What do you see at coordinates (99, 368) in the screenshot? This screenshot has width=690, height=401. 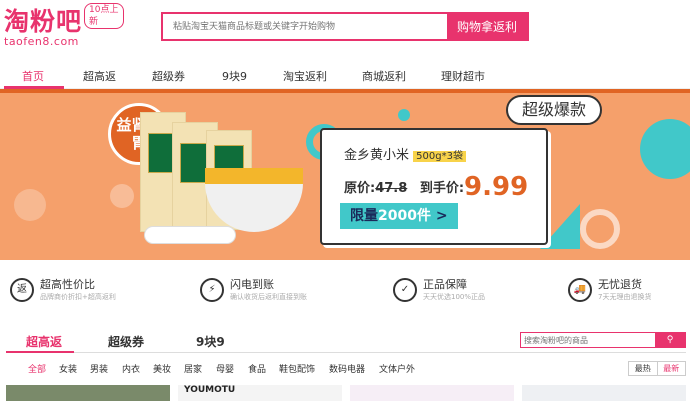 I see `category-item: 男装` at bounding box center [99, 368].